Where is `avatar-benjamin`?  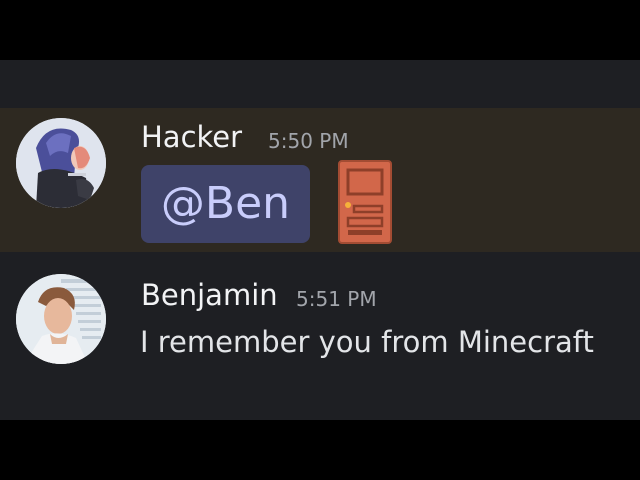 avatar-benjamin is located at coordinates (61, 319).